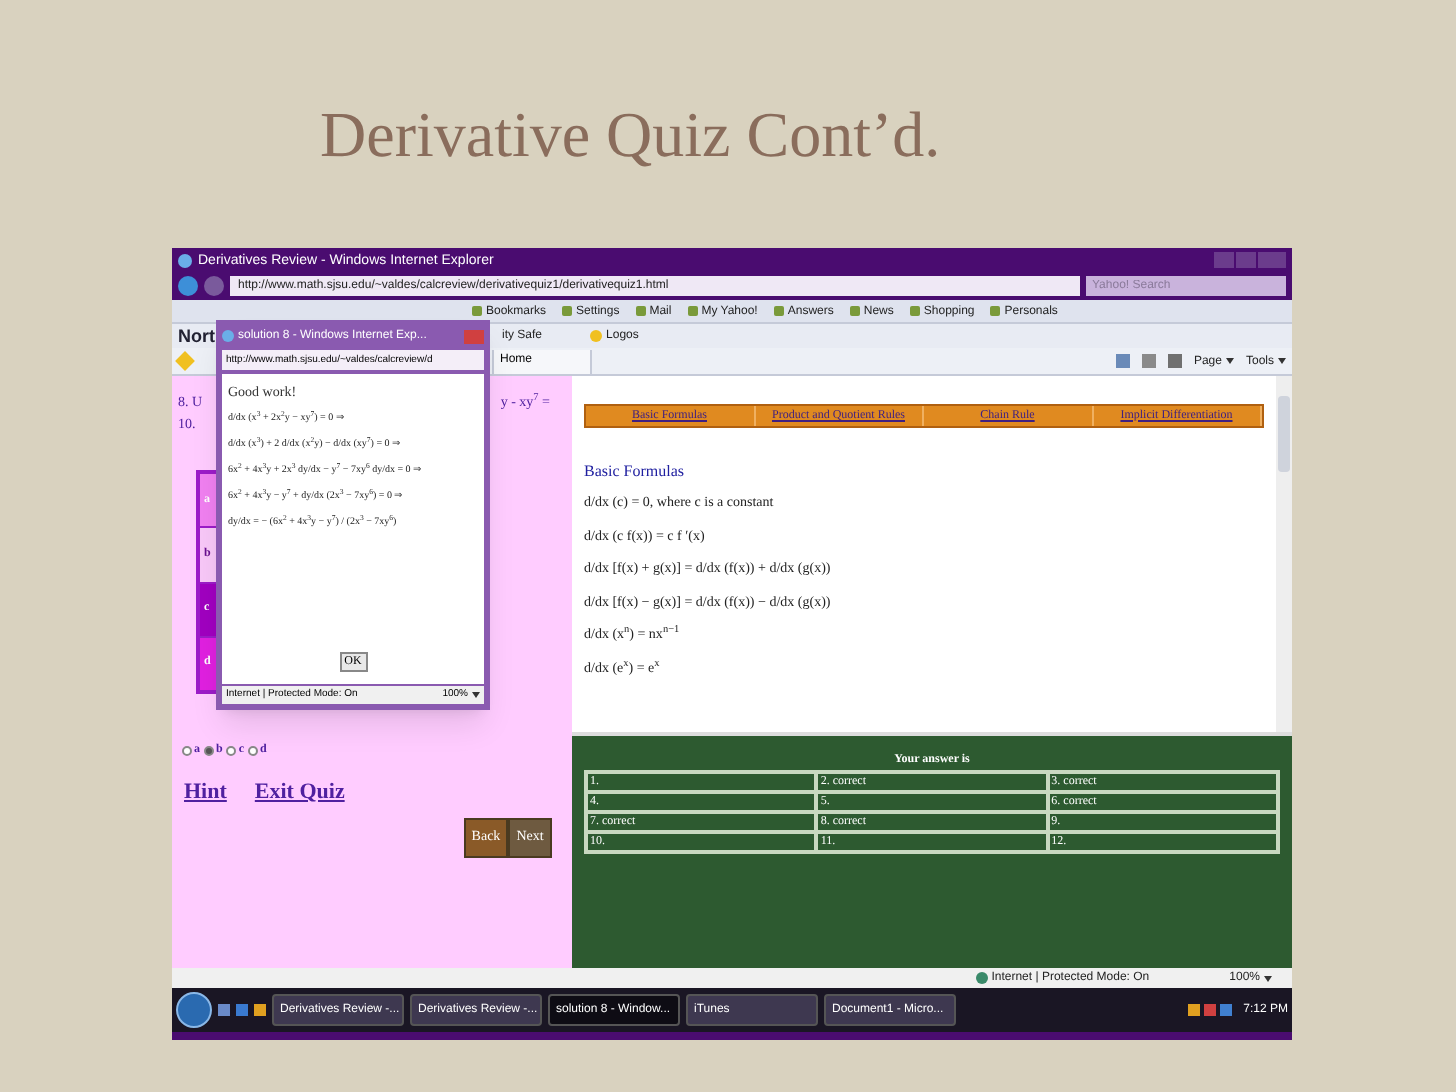  I want to click on scrollbar, so click(1284, 554).